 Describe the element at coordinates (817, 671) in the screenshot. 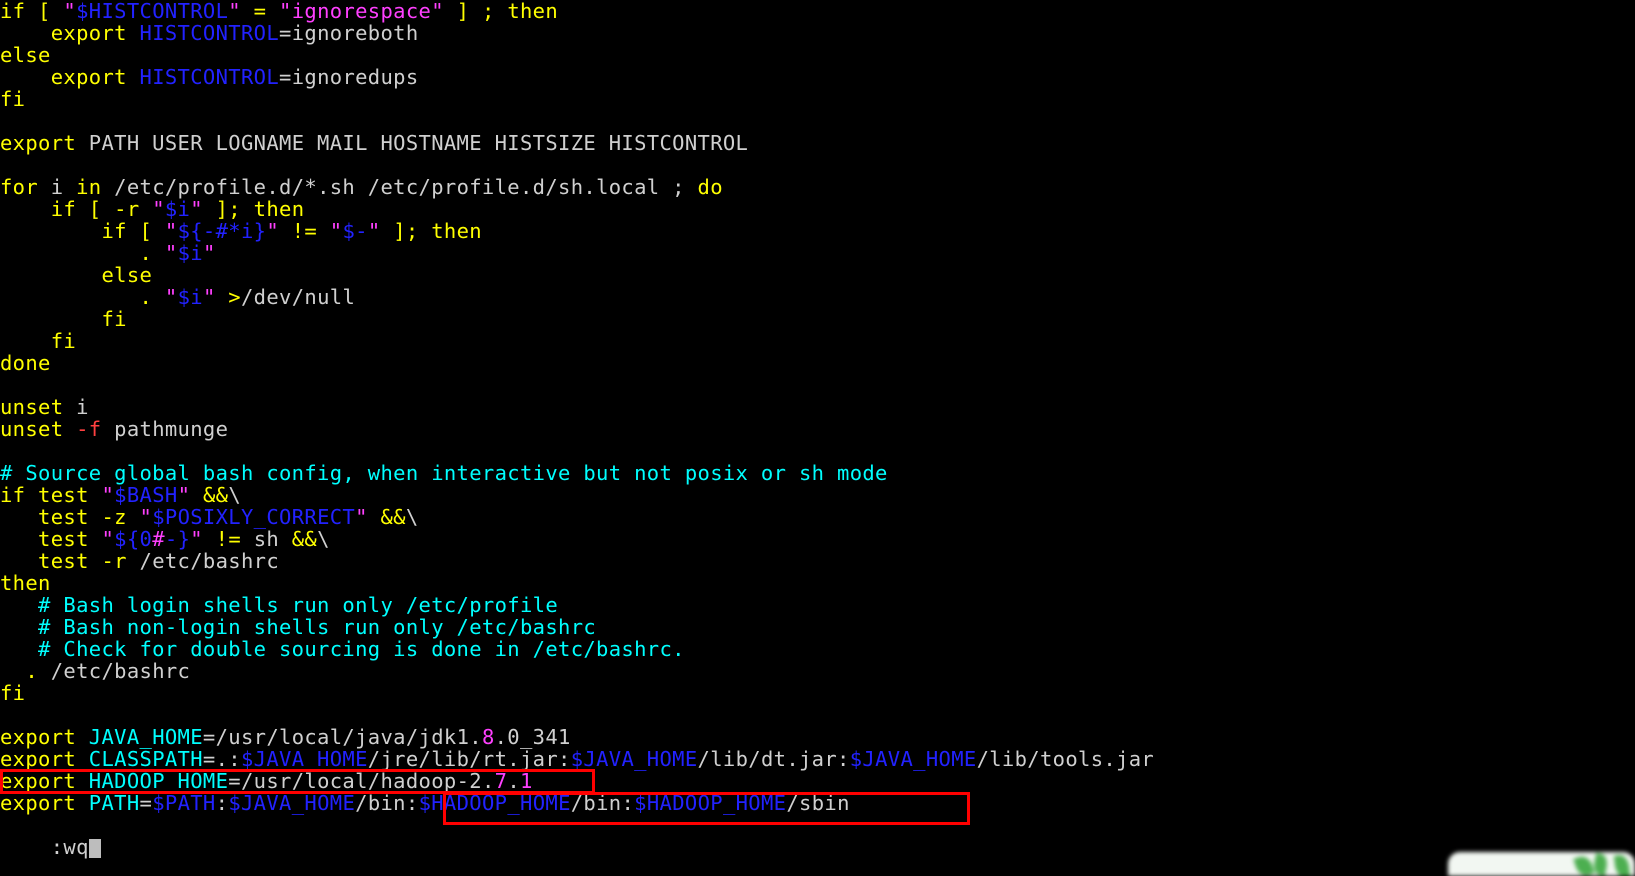

I see `code-line: . /etc/bashrc` at that location.